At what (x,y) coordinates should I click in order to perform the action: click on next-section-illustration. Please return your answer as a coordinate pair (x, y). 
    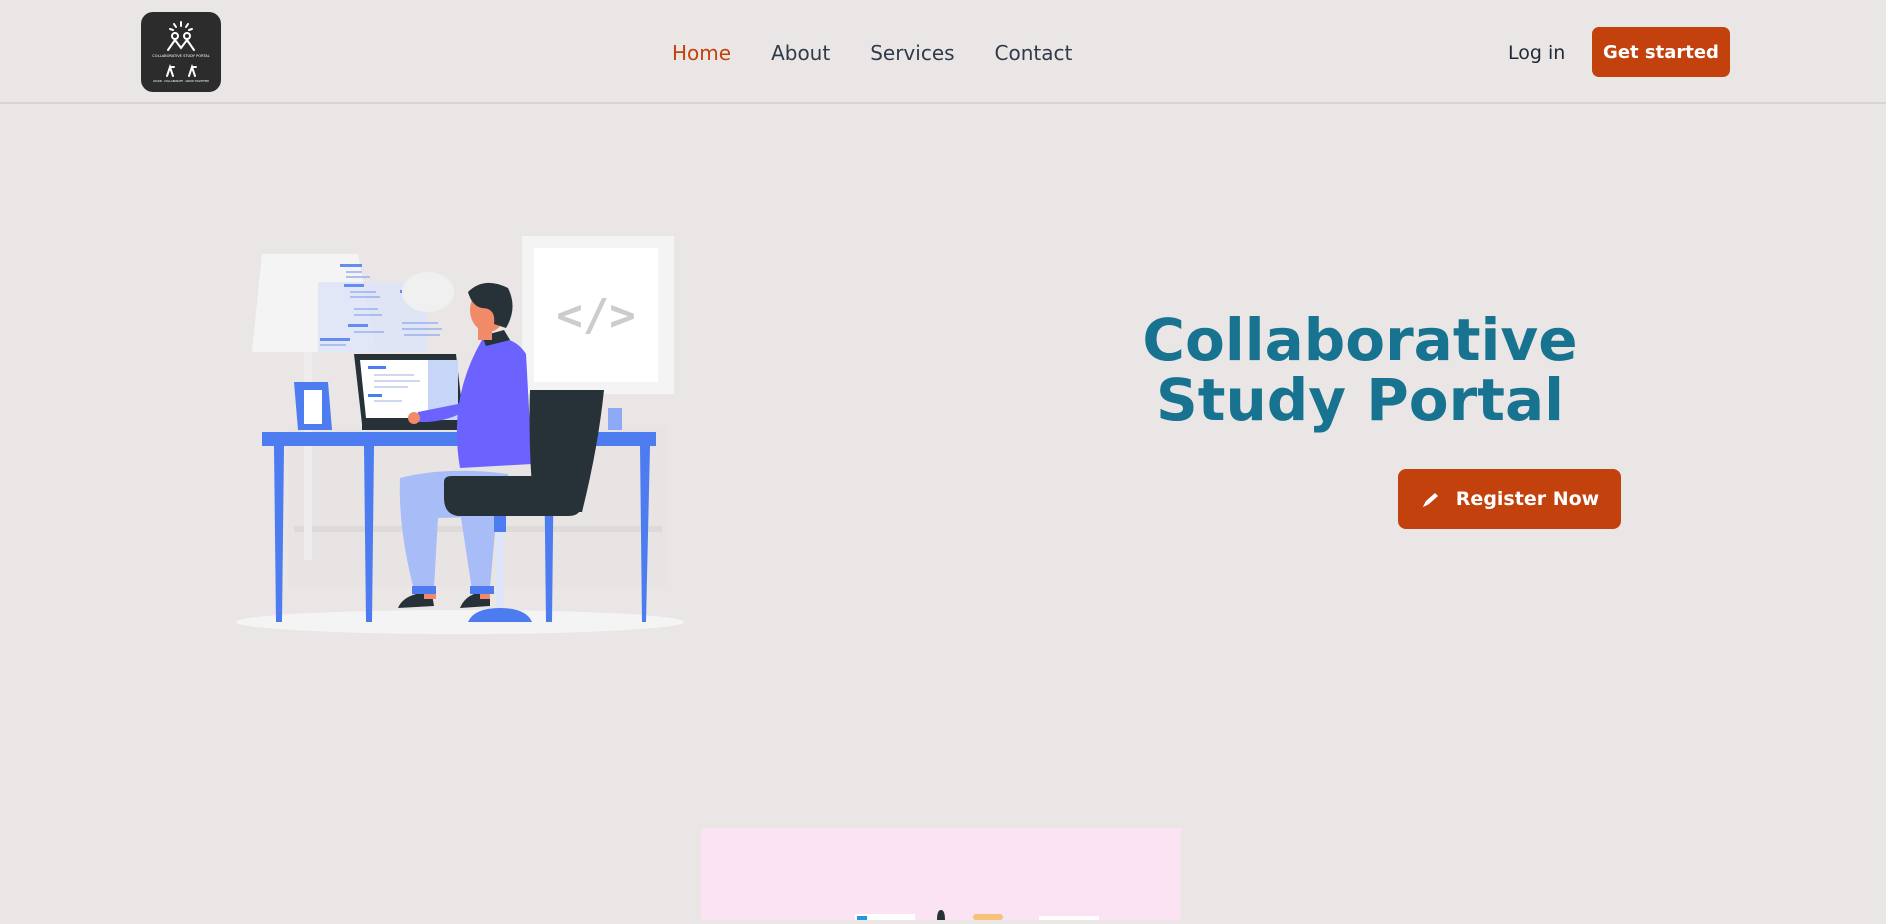
    Looking at the image, I should click on (977, 915).